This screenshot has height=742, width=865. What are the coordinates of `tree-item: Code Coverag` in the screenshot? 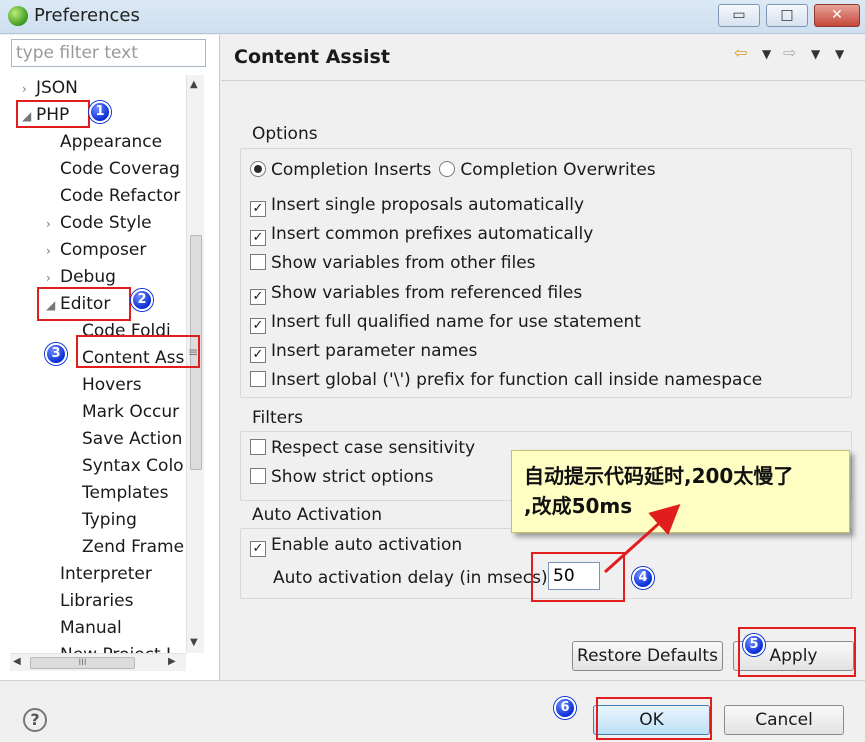 It's located at (113, 169).